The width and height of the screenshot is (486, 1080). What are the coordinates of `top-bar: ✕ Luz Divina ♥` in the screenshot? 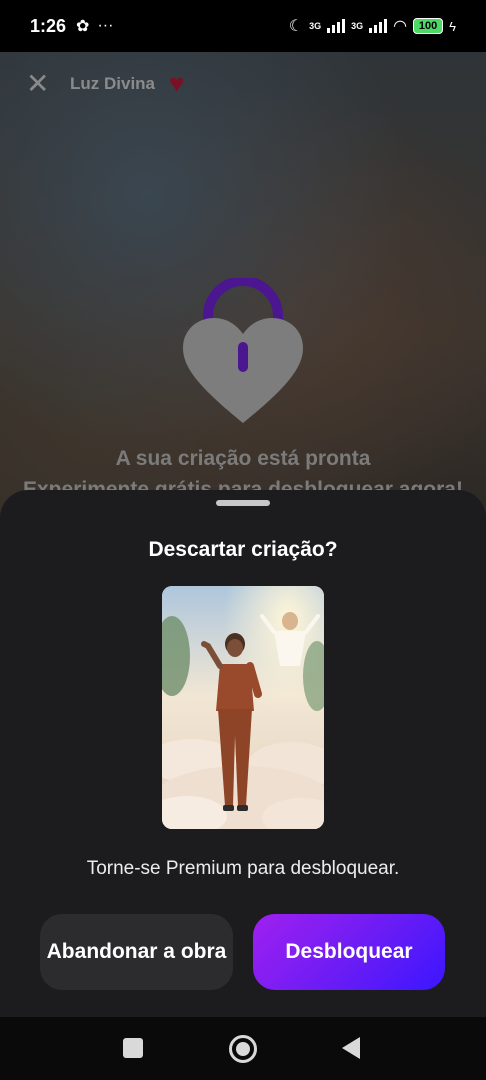 It's located at (105, 83).